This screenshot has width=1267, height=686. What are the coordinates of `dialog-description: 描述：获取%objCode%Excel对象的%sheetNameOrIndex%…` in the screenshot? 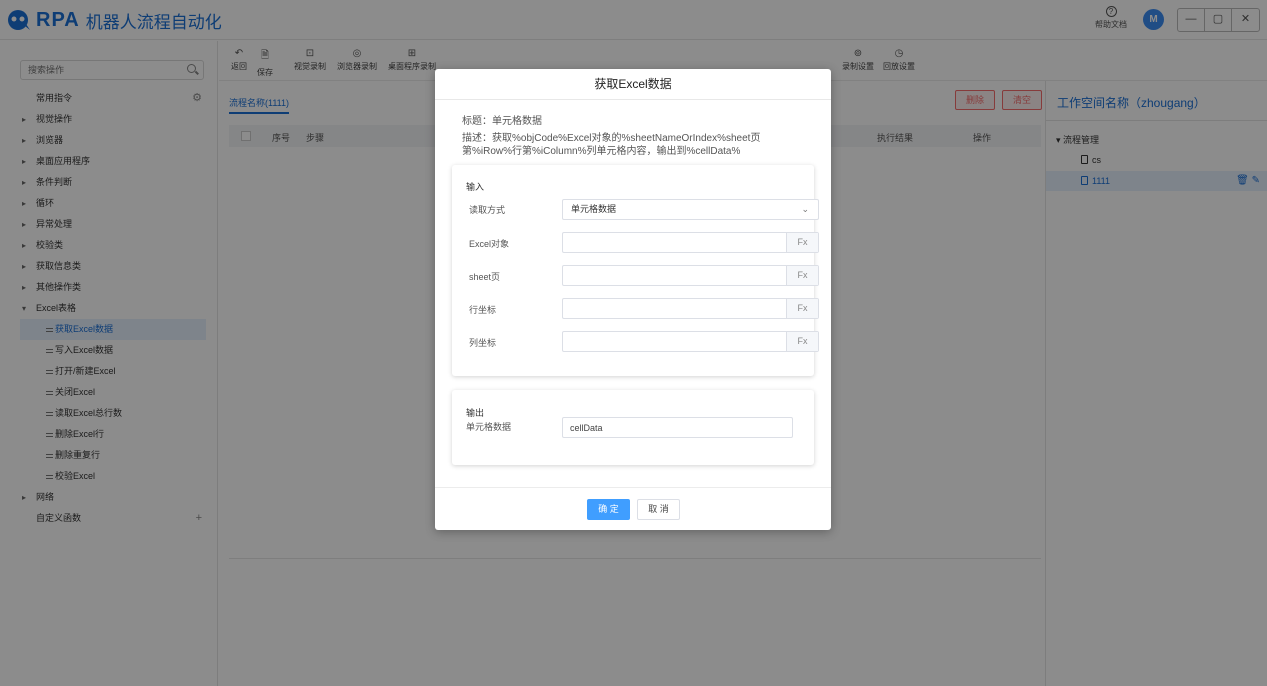 It's located at (611, 145).